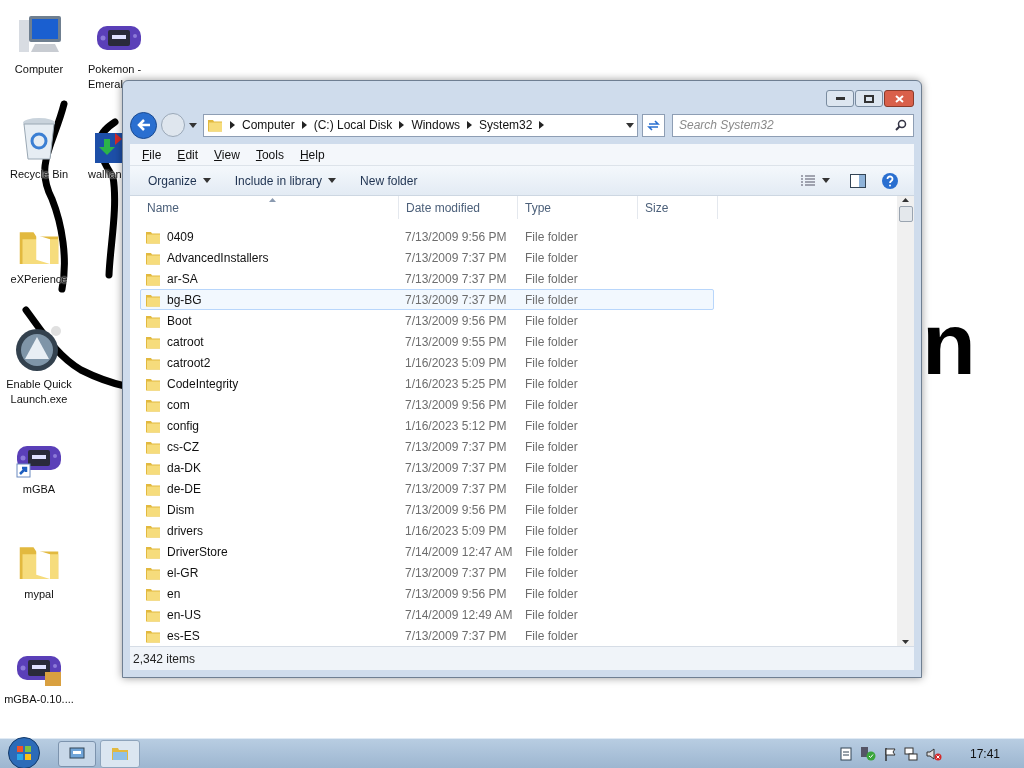 This screenshot has height=768, width=1024. I want to click on desktop-icon-label: mGBA, so click(39, 489).